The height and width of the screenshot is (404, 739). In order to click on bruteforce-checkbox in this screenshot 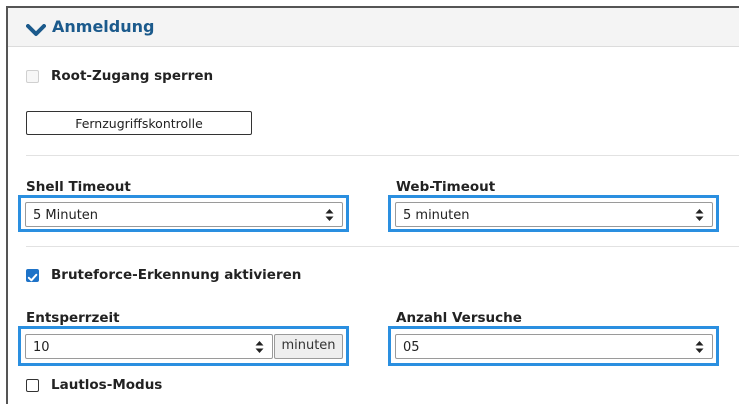, I will do `click(32, 275)`.